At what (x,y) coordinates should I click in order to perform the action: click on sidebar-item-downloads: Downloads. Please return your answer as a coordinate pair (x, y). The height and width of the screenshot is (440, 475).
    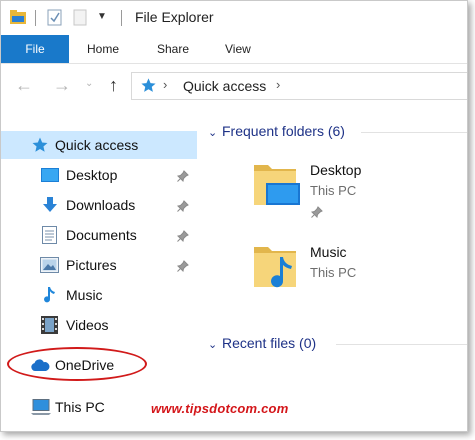
    Looking at the image, I should click on (99, 205).